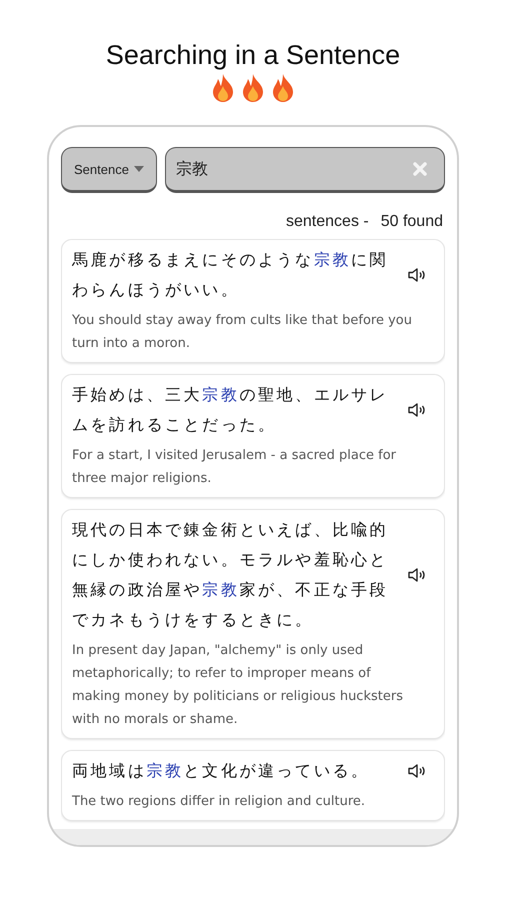  I want to click on sentence-card: 手始めは、三大 宗教 の聖地、エルサレムを訪れることだった。 For a start, I visited Jerusalem - a sacred place for three major religions., so click(253, 436).